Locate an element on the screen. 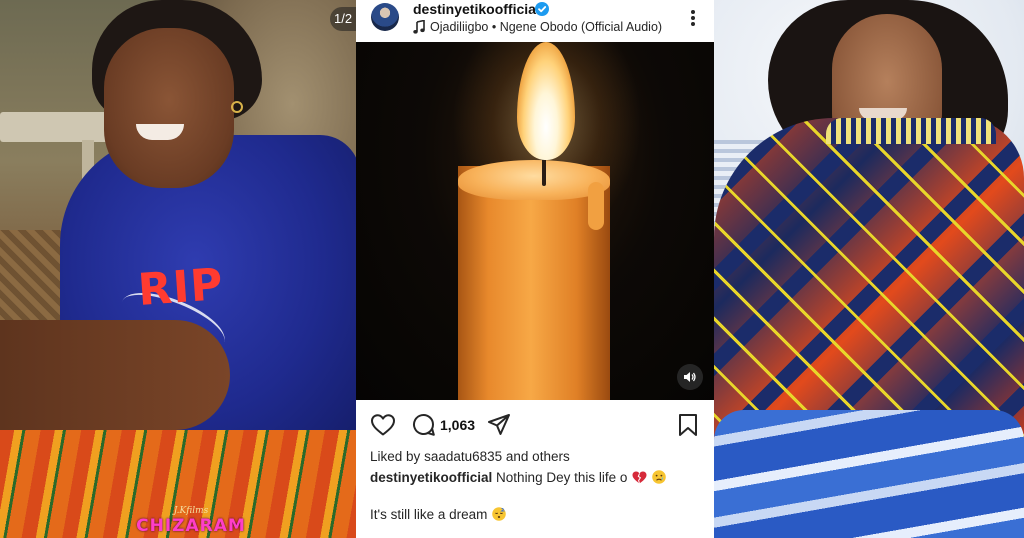  caption-line-2: It's still like a dream is located at coordinates (438, 514).